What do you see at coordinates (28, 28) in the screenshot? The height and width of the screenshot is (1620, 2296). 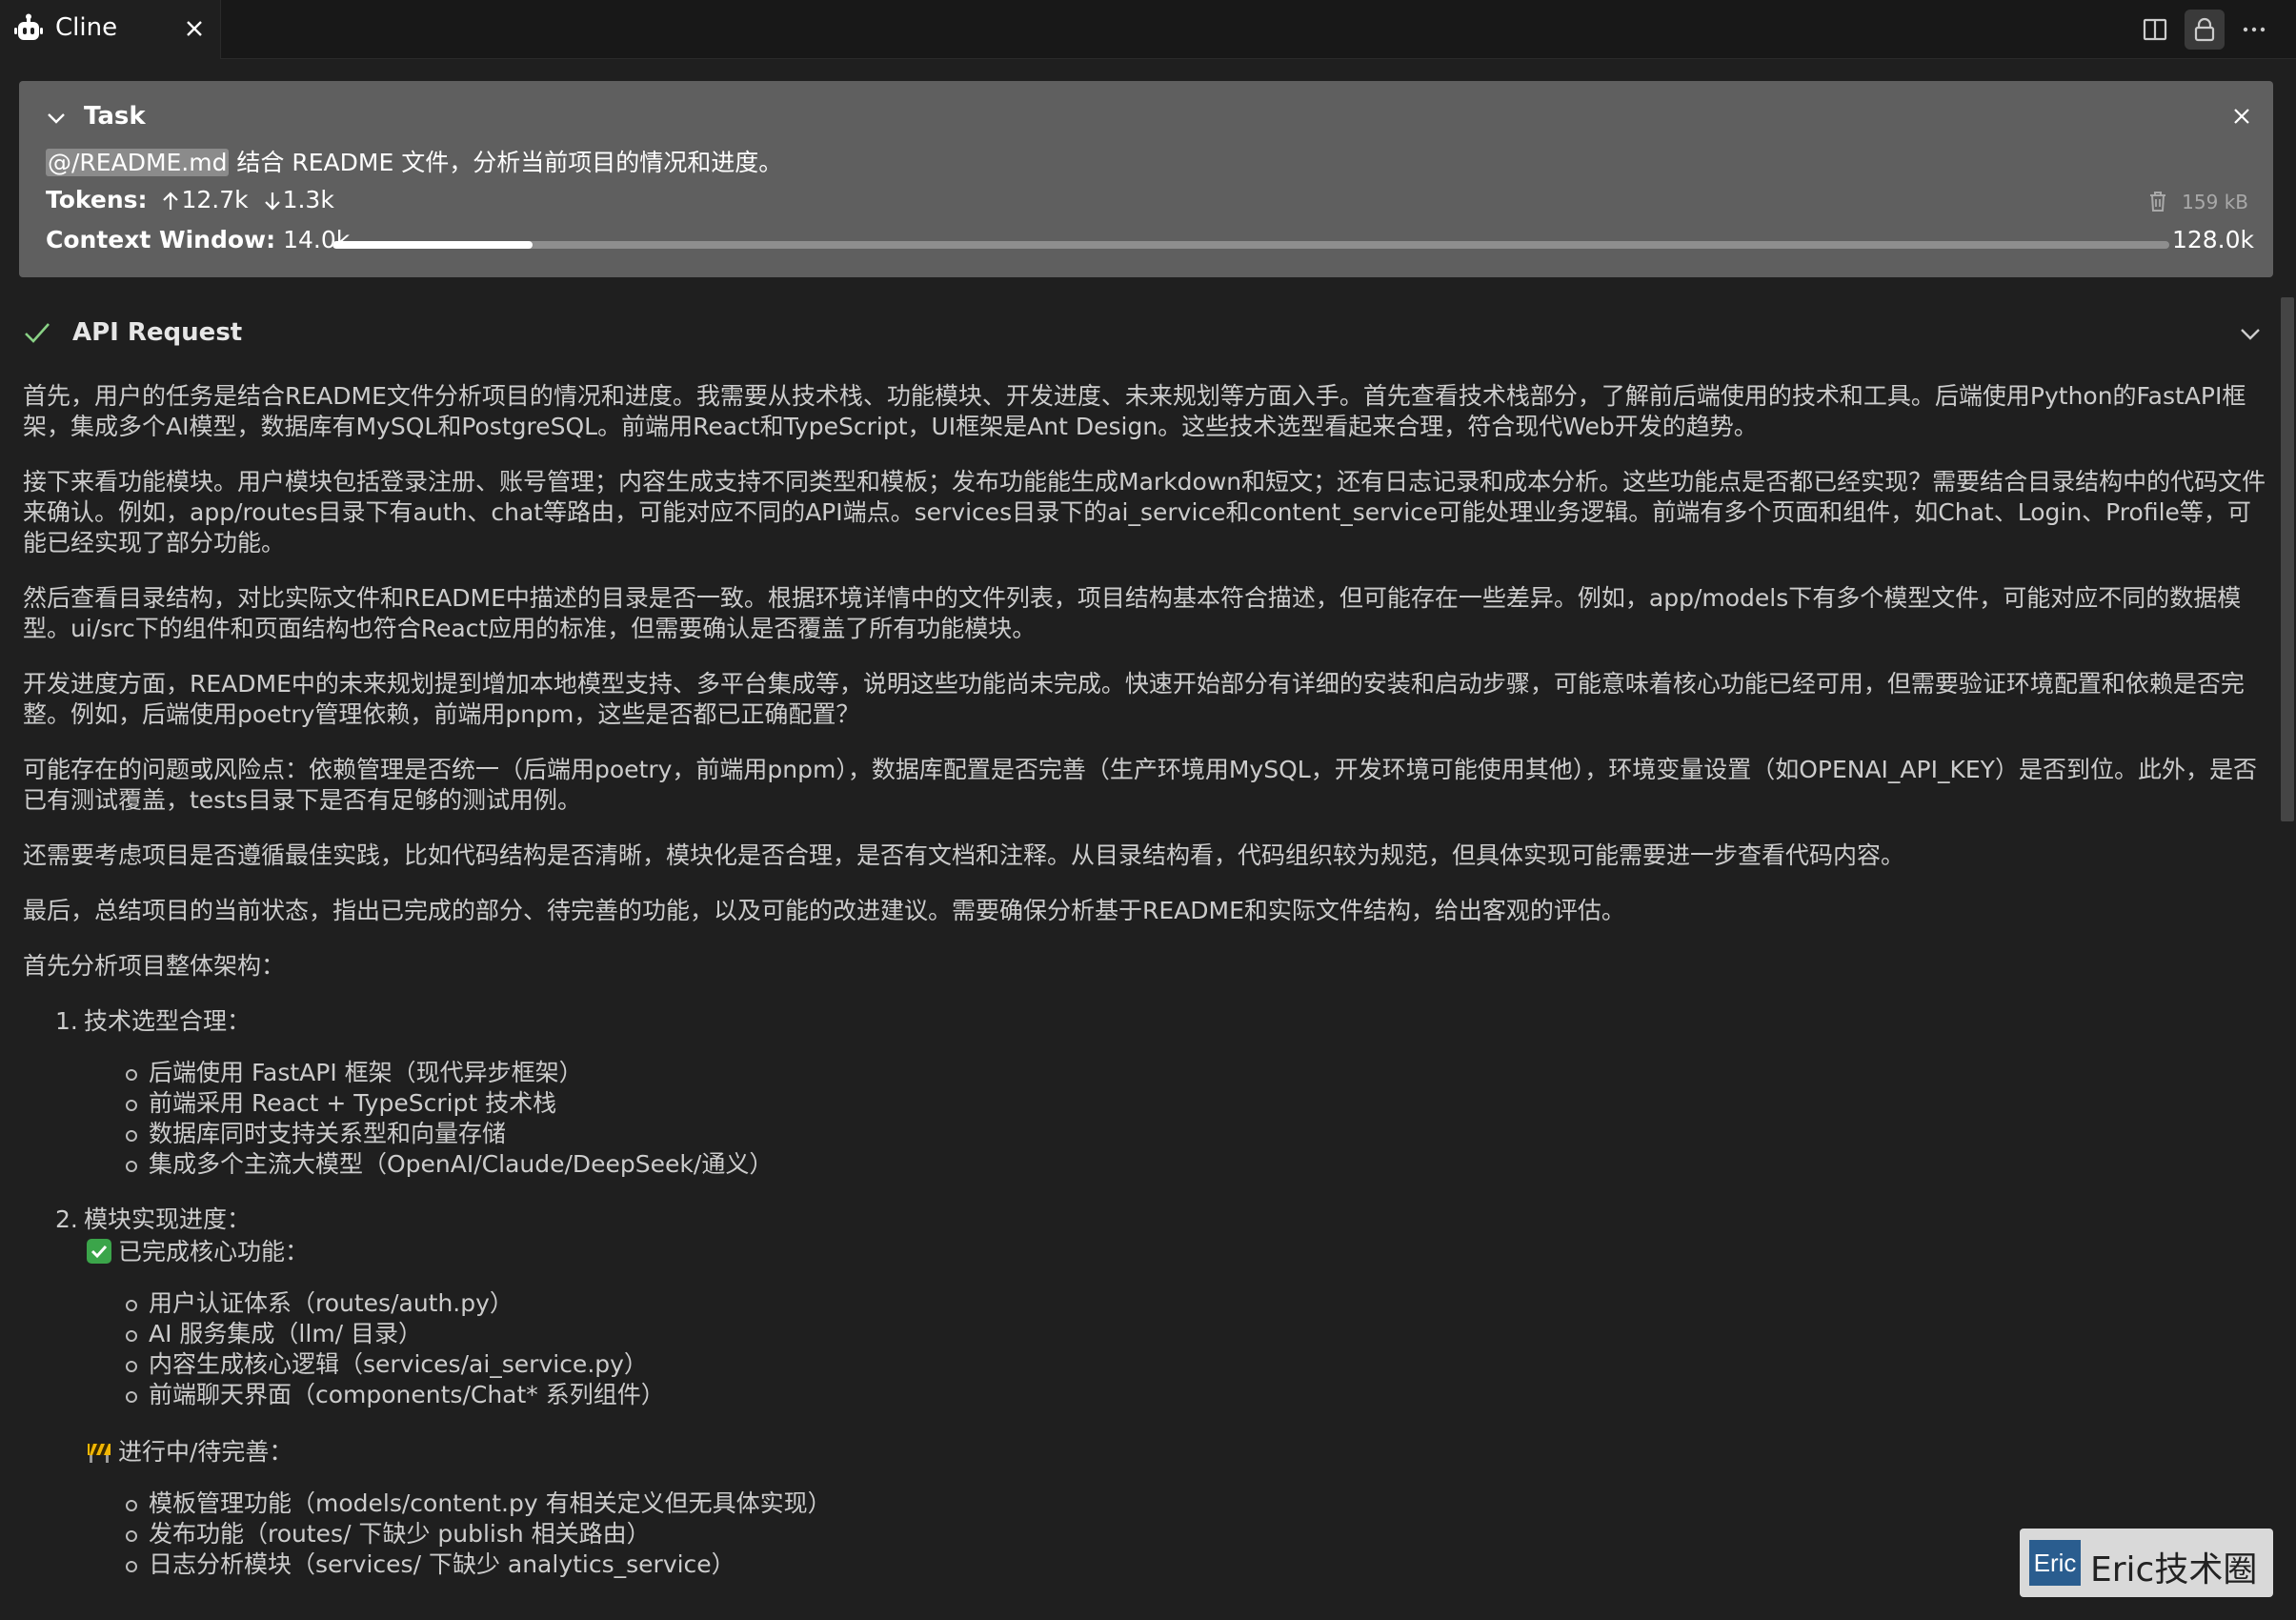 I see `robot-icon` at bounding box center [28, 28].